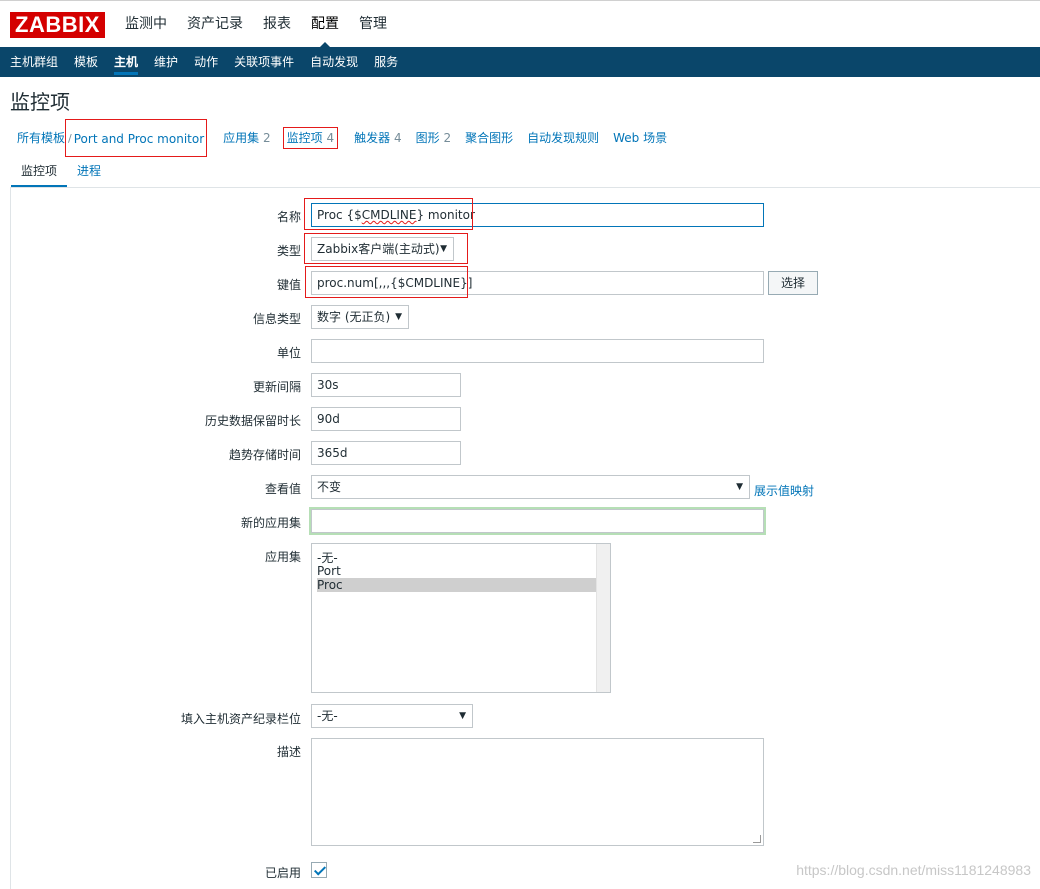 The image size is (1040, 889). I want to click on application-option: Port, so click(457, 571).